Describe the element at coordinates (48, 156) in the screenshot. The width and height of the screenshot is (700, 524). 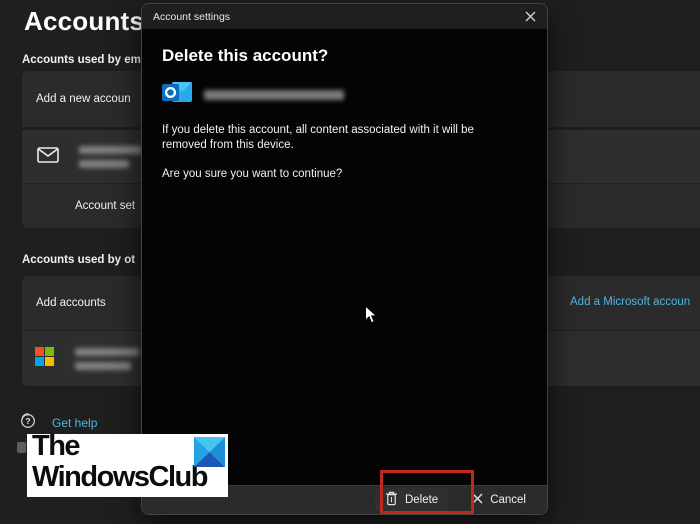
I see `envelope-icon` at that location.